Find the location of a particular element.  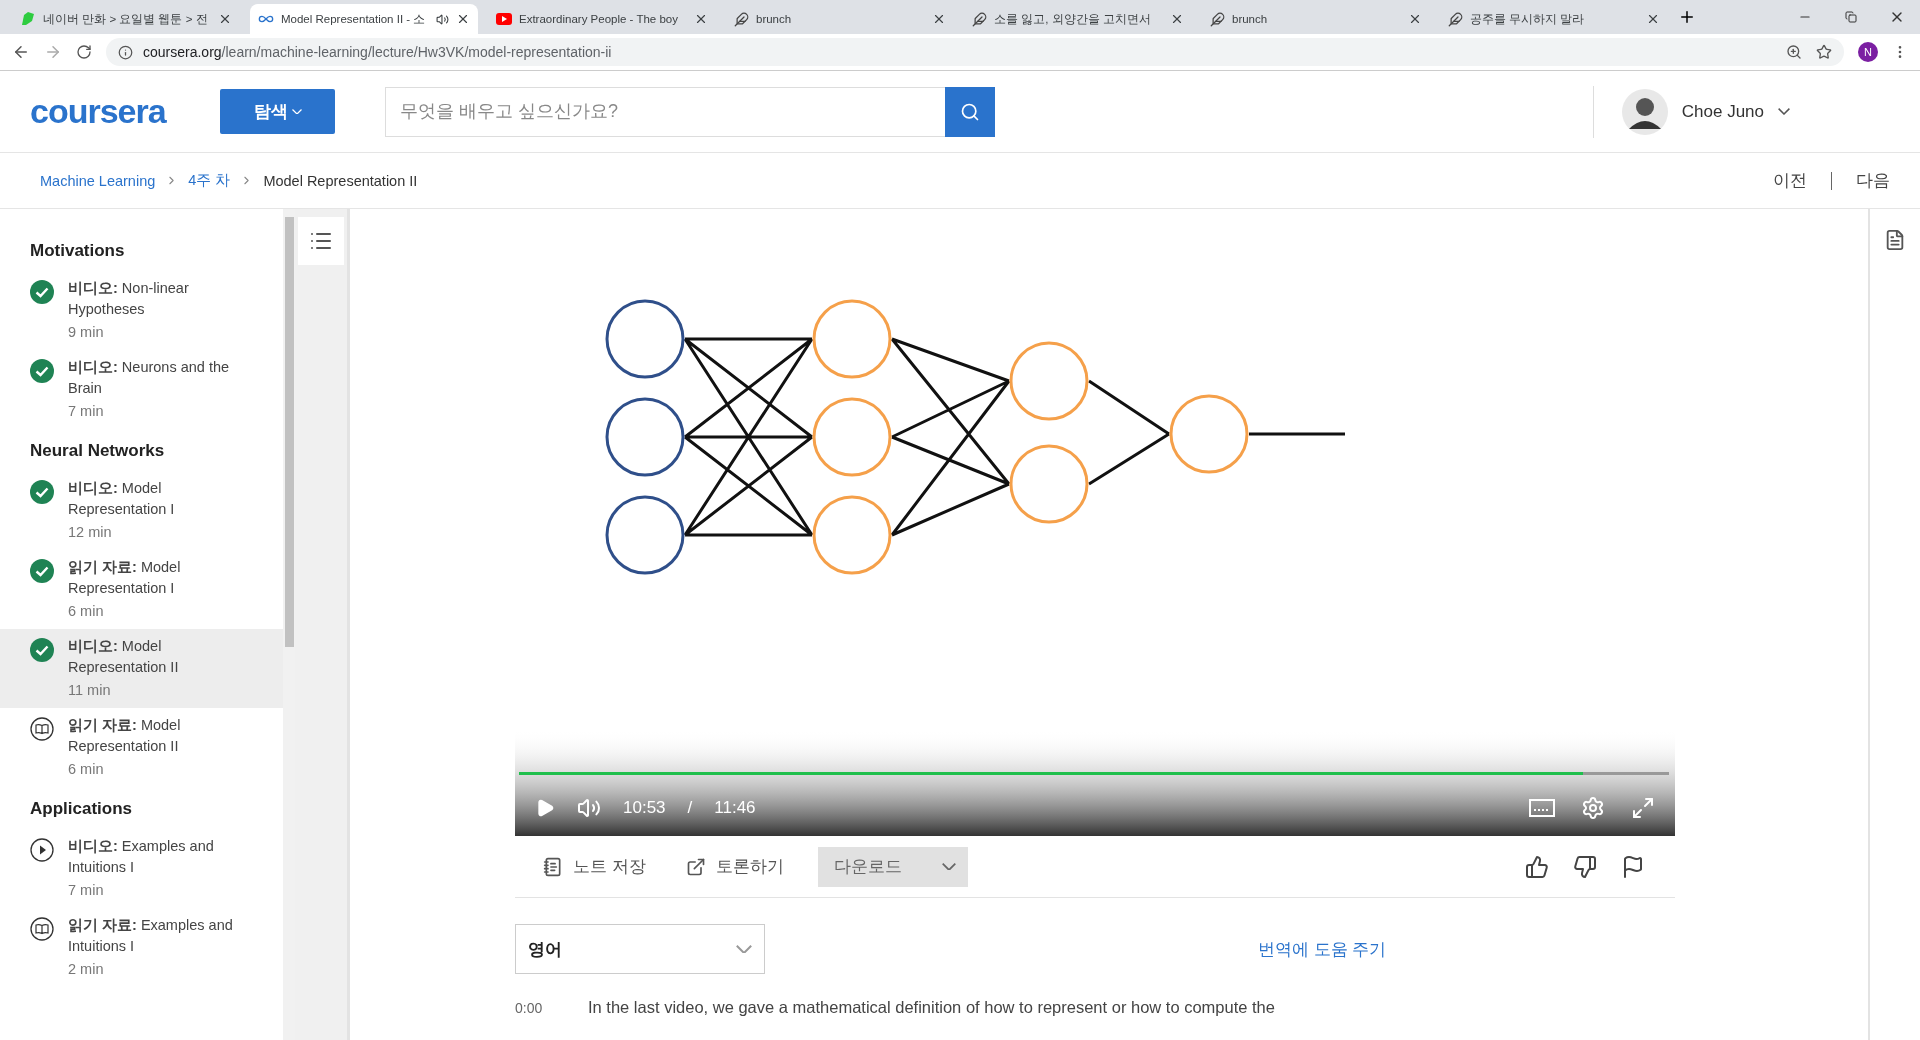

lesson-item: 비디오: Neurons and the Brain 7 min is located at coordinates (141, 389).